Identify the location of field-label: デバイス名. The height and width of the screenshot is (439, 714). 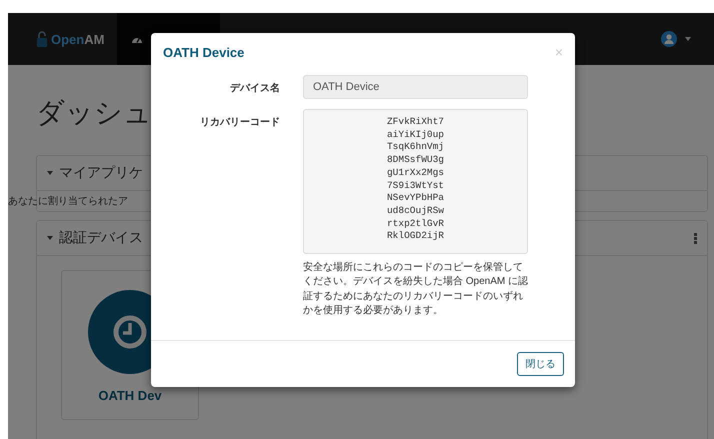
(254, 89).